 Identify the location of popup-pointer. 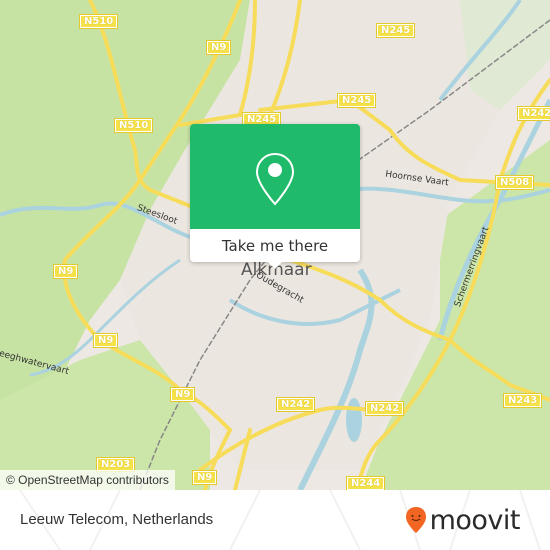
(275, 265).